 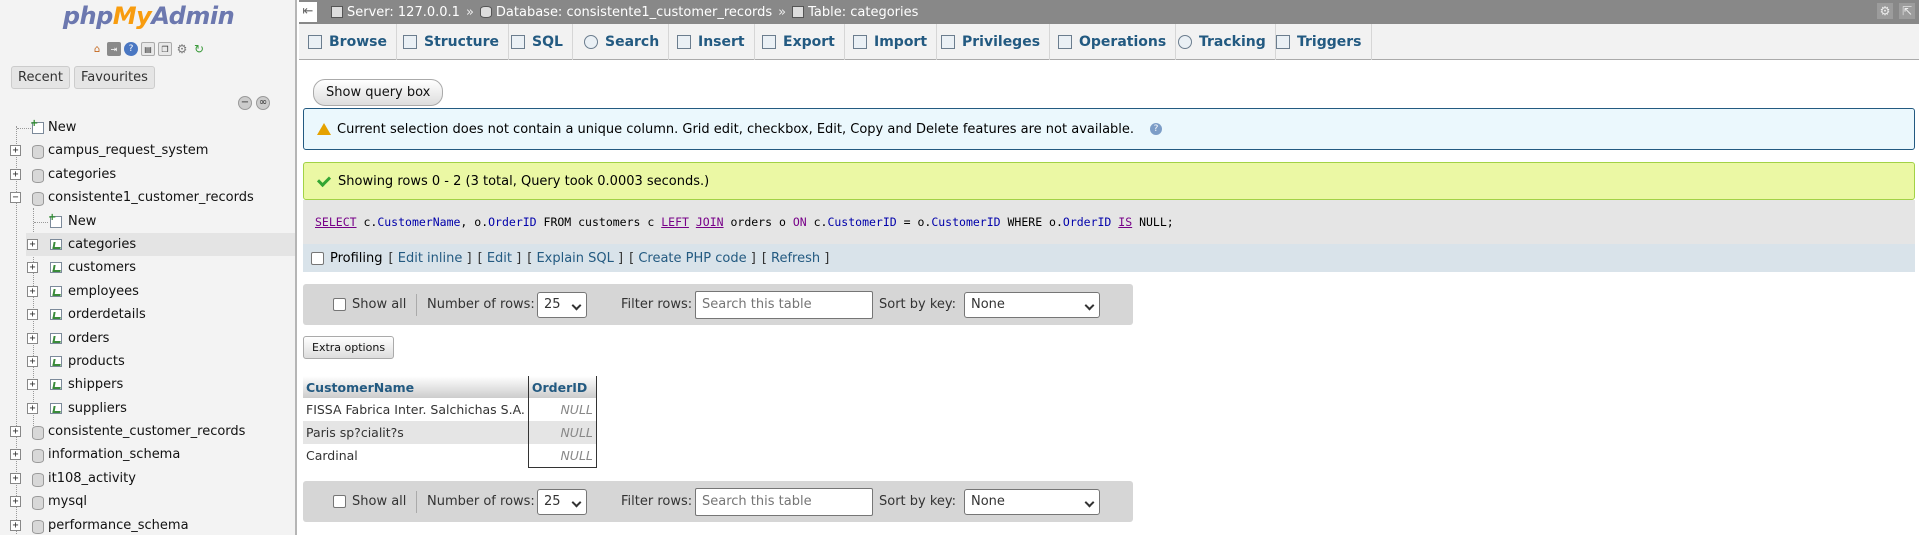 I want to click on tree-item-table: + suppliers, so click(x=147, y=408).